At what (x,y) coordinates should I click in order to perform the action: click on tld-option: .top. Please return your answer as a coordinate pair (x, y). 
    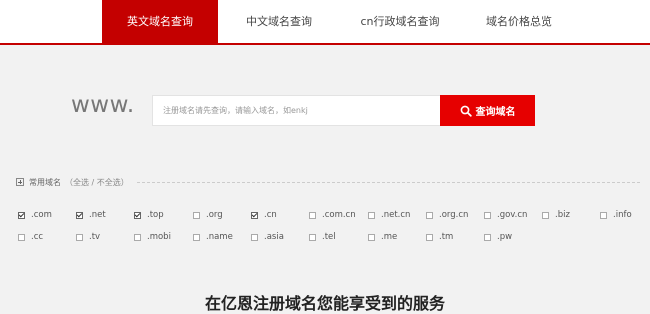
    Looking at the image, I should click on (149, 215).